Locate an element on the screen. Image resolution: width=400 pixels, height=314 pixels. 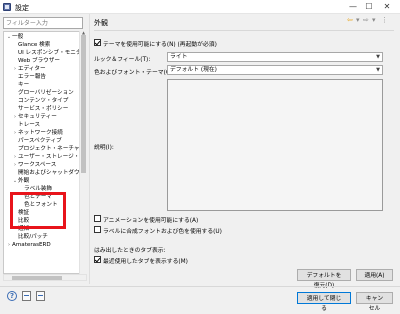
apply-and-close-button: 適用して閉じる is located at coordinates (324, 302).